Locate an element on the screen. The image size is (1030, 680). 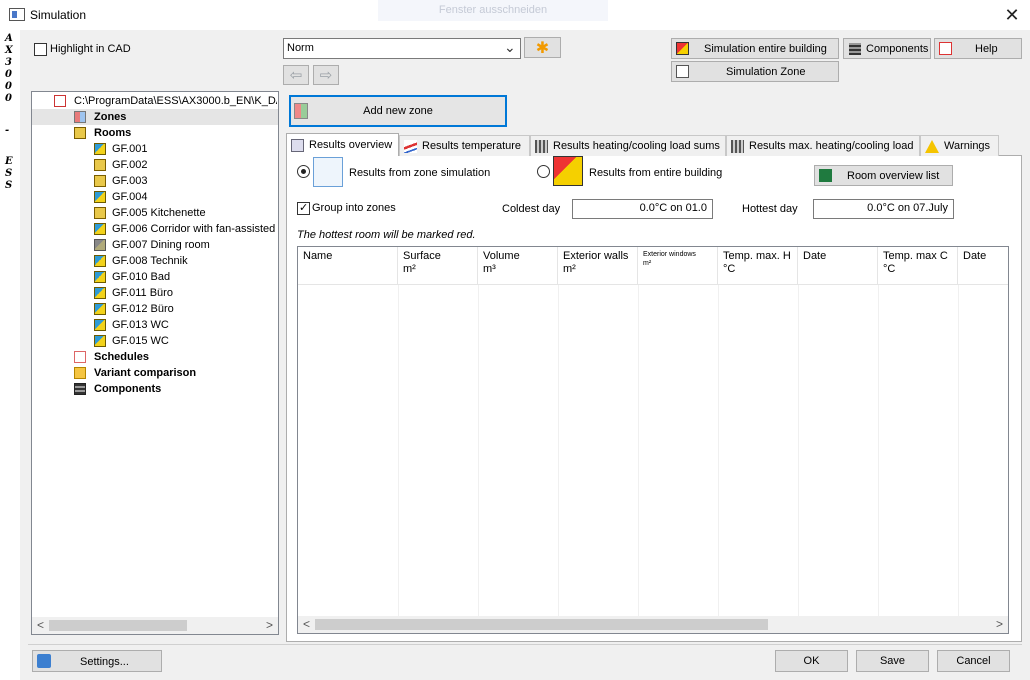
strip-char: A is located at coordinates (9, 38).